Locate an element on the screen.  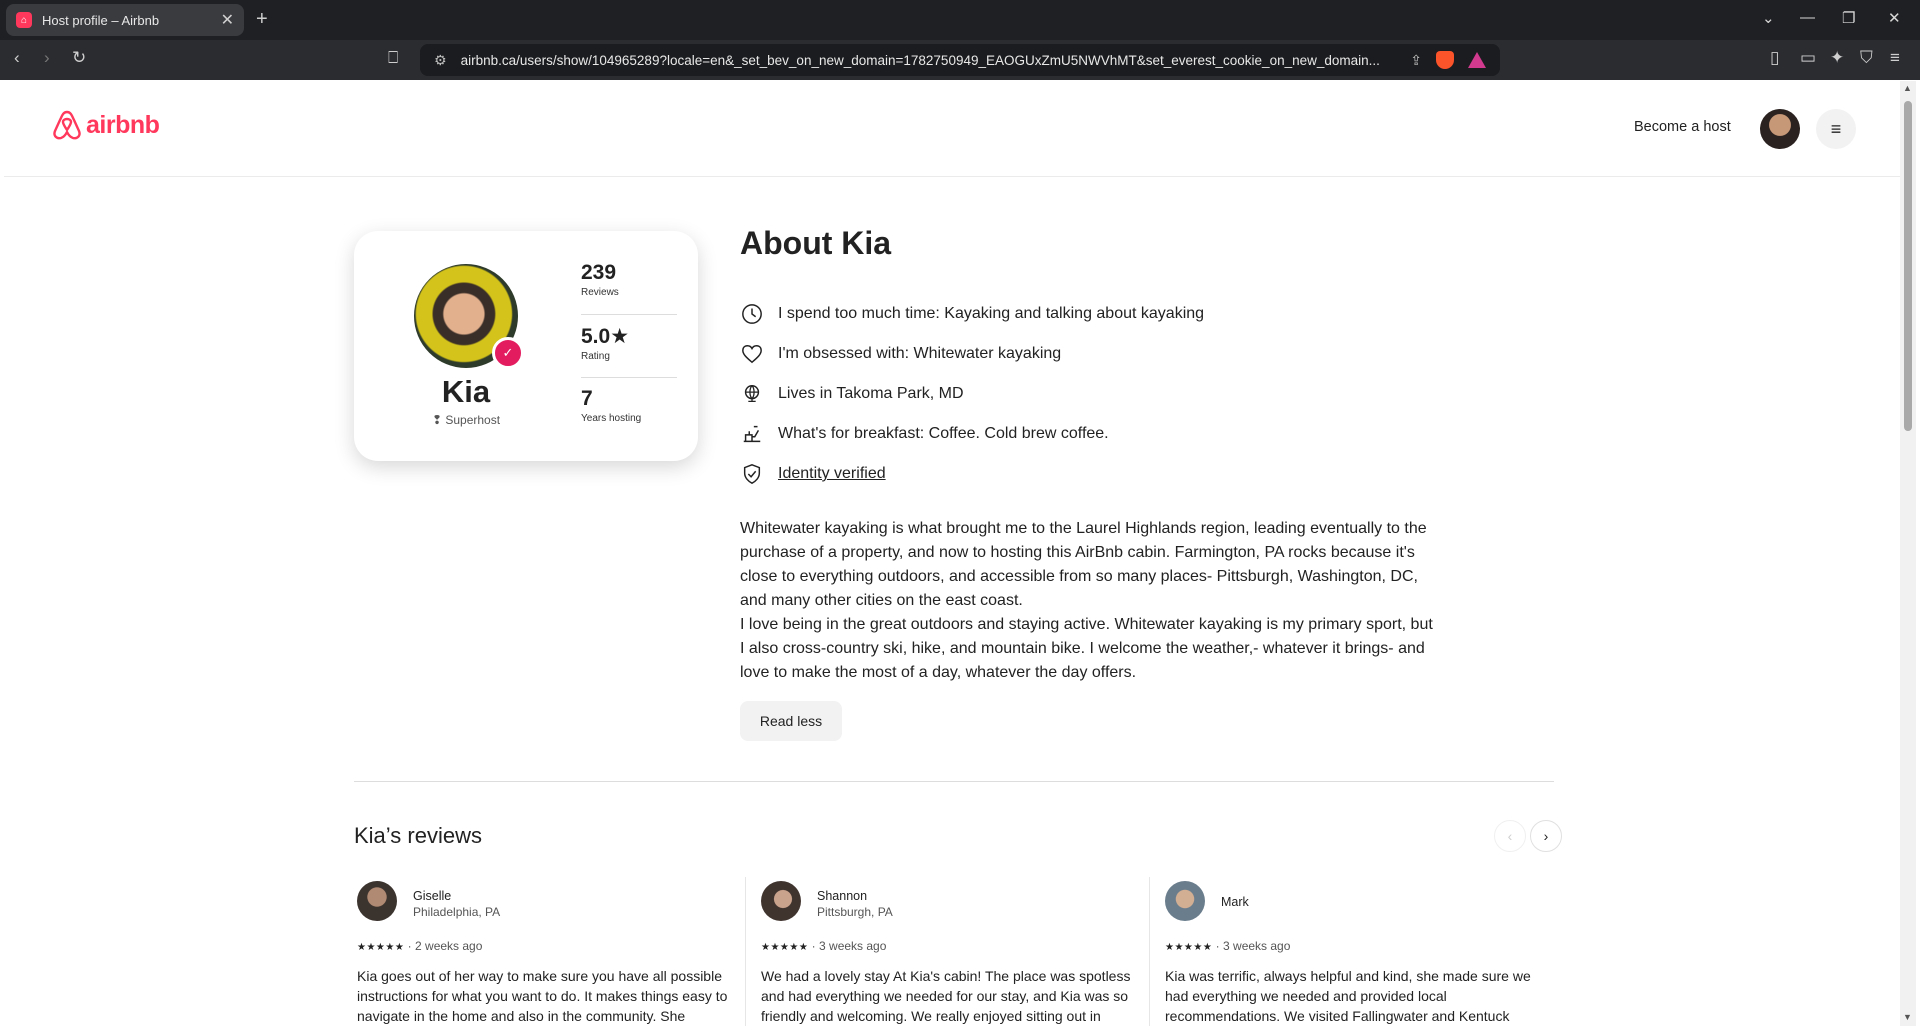
fact-obsessed: I'm obsessed with: Whitewater kayaking is located at coordinates (972, 354).